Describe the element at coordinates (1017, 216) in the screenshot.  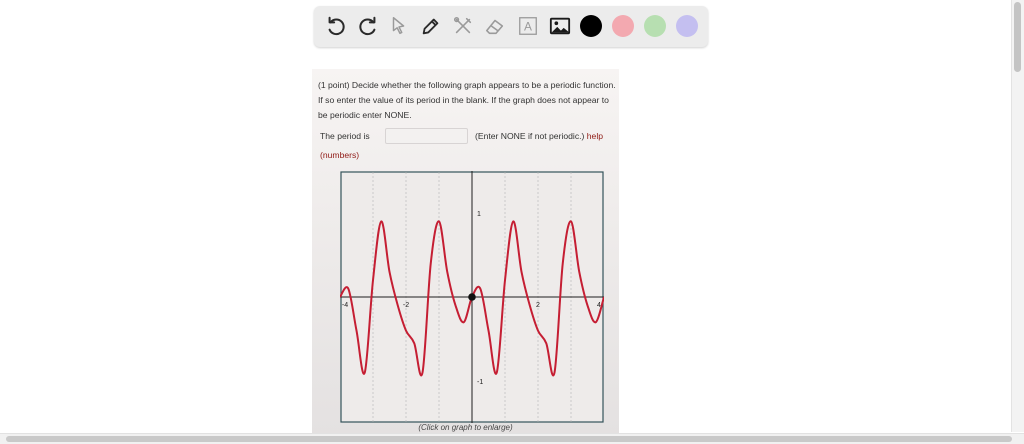
I see `vertical-scrollbar` at that location.